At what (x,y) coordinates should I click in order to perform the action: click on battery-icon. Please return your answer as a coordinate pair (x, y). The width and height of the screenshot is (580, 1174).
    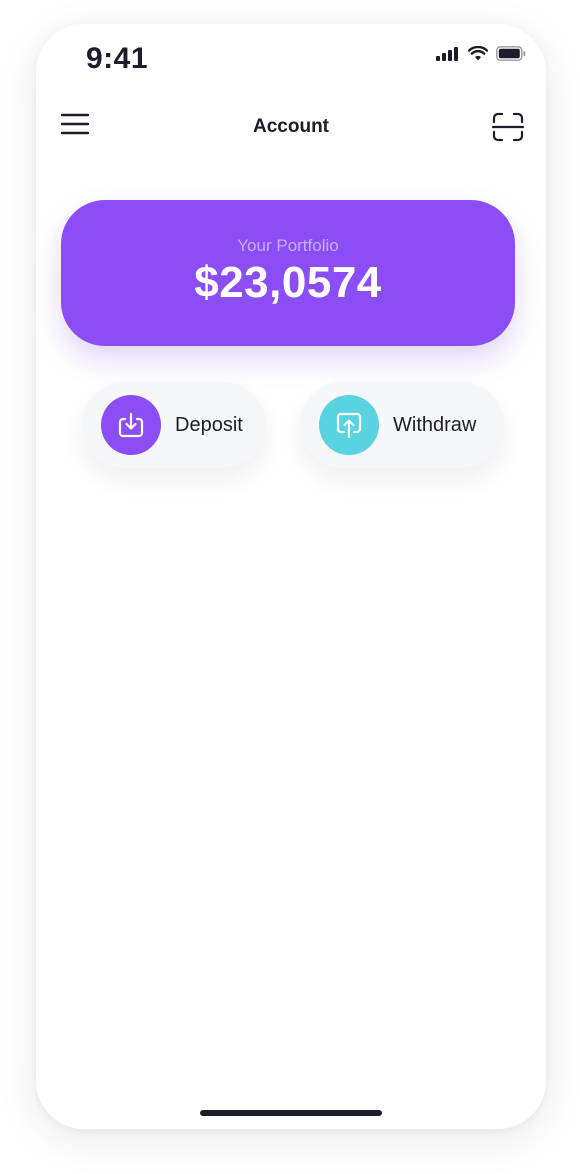
    Looking at the image, I should click on (511, 53).